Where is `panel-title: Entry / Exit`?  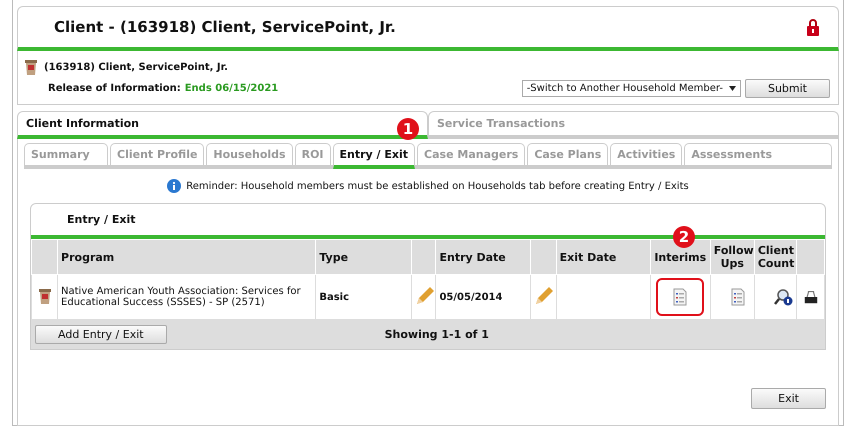 panel-title: Entry / Exit is located at coordinates (101, 219).